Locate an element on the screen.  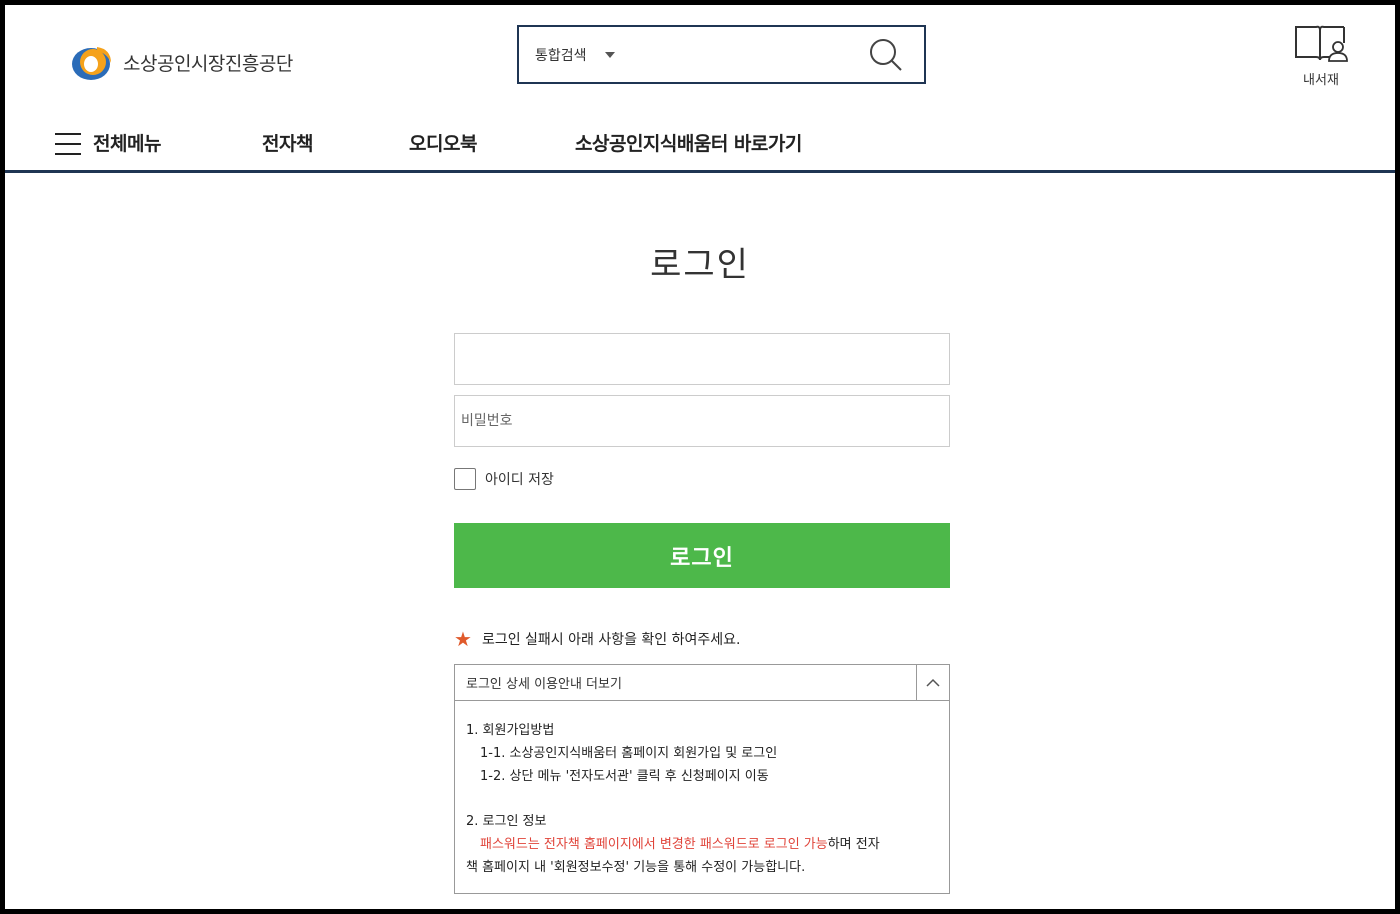
guide-section1-title: 1. 회원가입방법 is located at coordinates (510, 730).